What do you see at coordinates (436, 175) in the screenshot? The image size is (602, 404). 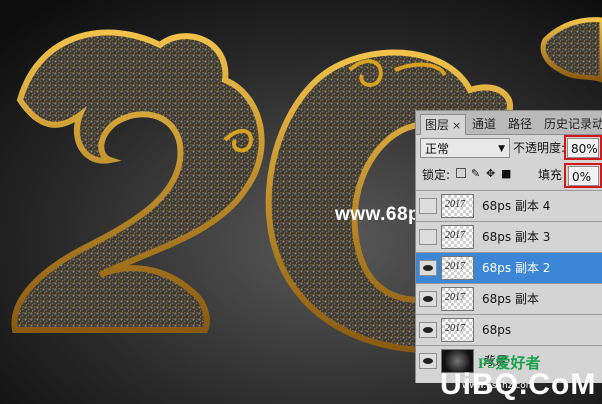 I see `lock-label: 锁定:` at bounding box center [436, 175].